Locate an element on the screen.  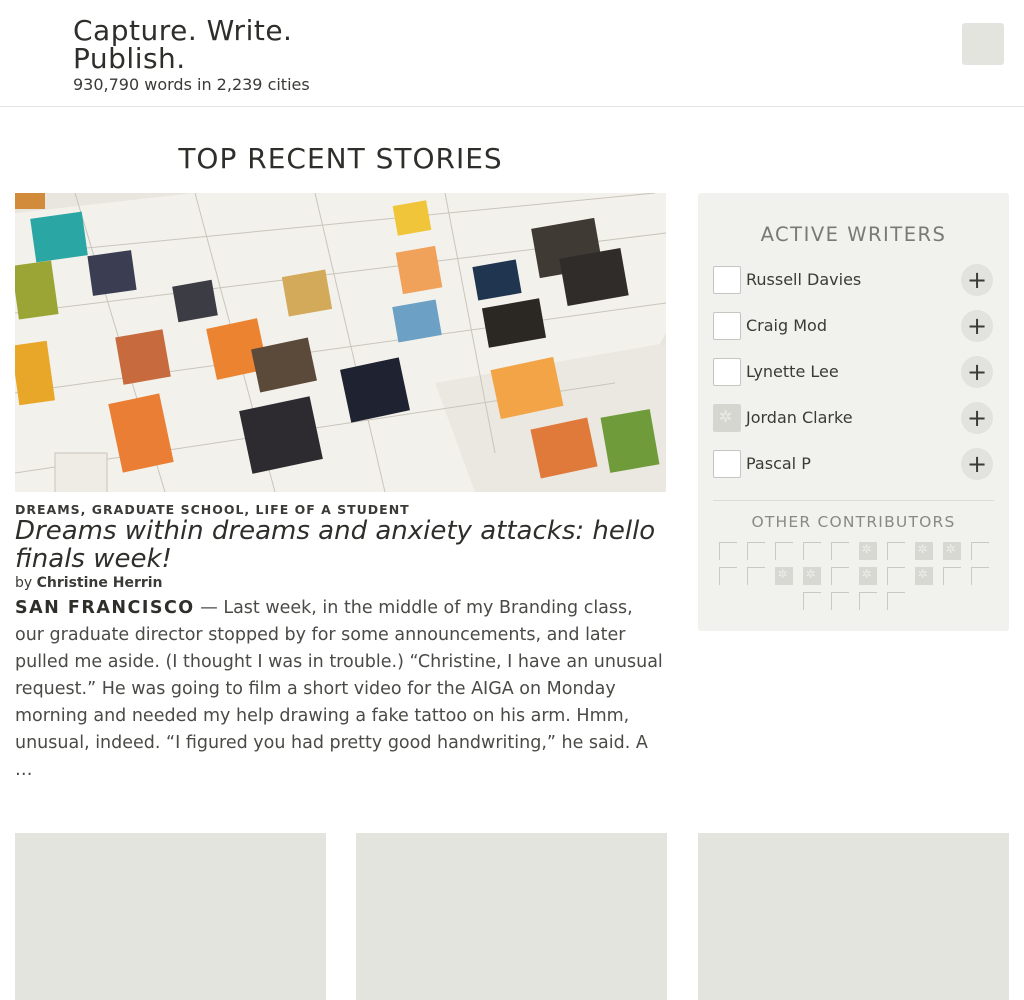
section-heading: TOP RECENT STORIES is located at coordinates (340, 158).